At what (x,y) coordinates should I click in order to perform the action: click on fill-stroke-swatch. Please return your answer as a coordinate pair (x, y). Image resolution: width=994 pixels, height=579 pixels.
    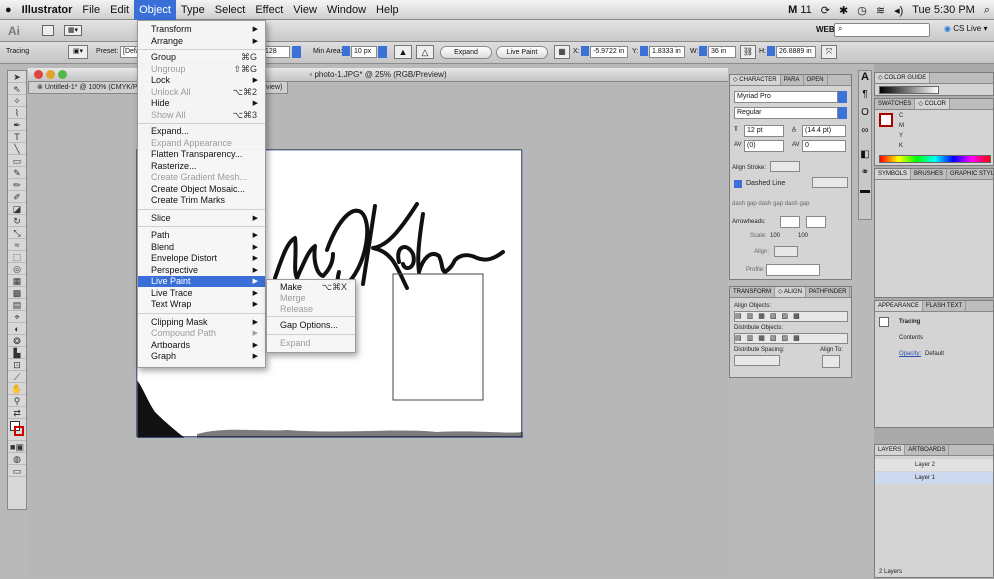
    Looking at the image, I should click on (886, 120).